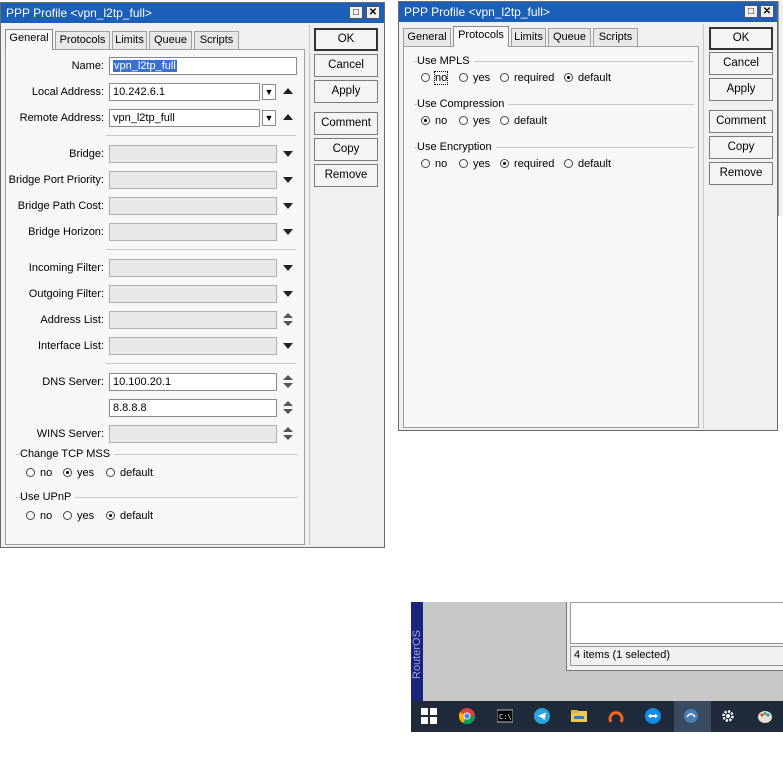  Describe the element at coordinates (691, 716) in the screenshot. I see `winbox-icon` at that location.